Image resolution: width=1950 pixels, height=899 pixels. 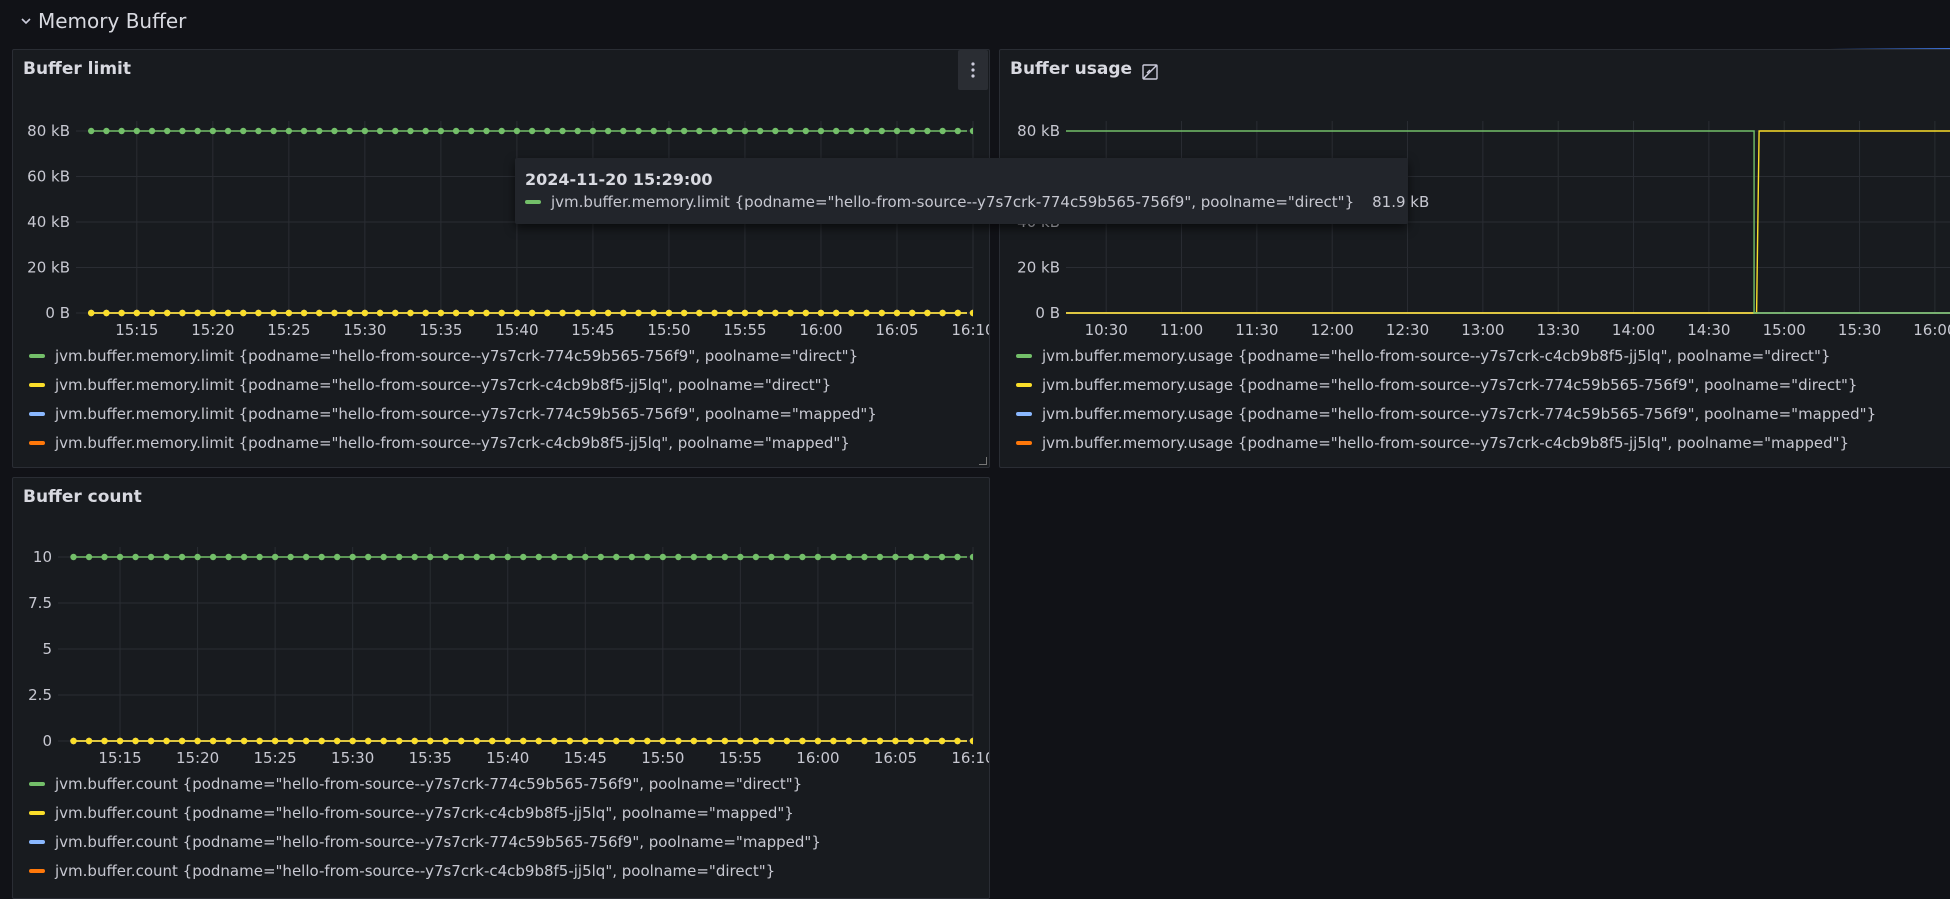 I want to click on resize-handle, so click(x=983, y=461).